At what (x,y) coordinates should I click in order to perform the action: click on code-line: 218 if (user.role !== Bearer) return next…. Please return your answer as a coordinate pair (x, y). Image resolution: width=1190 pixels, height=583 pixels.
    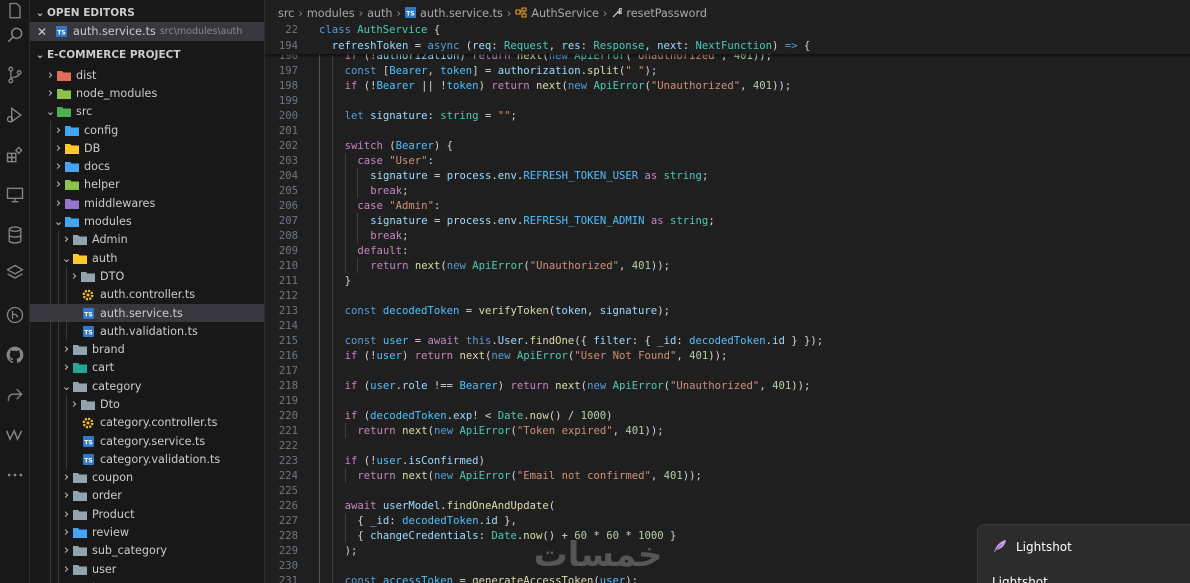
    Looking at the image, I should click on (727, 385).